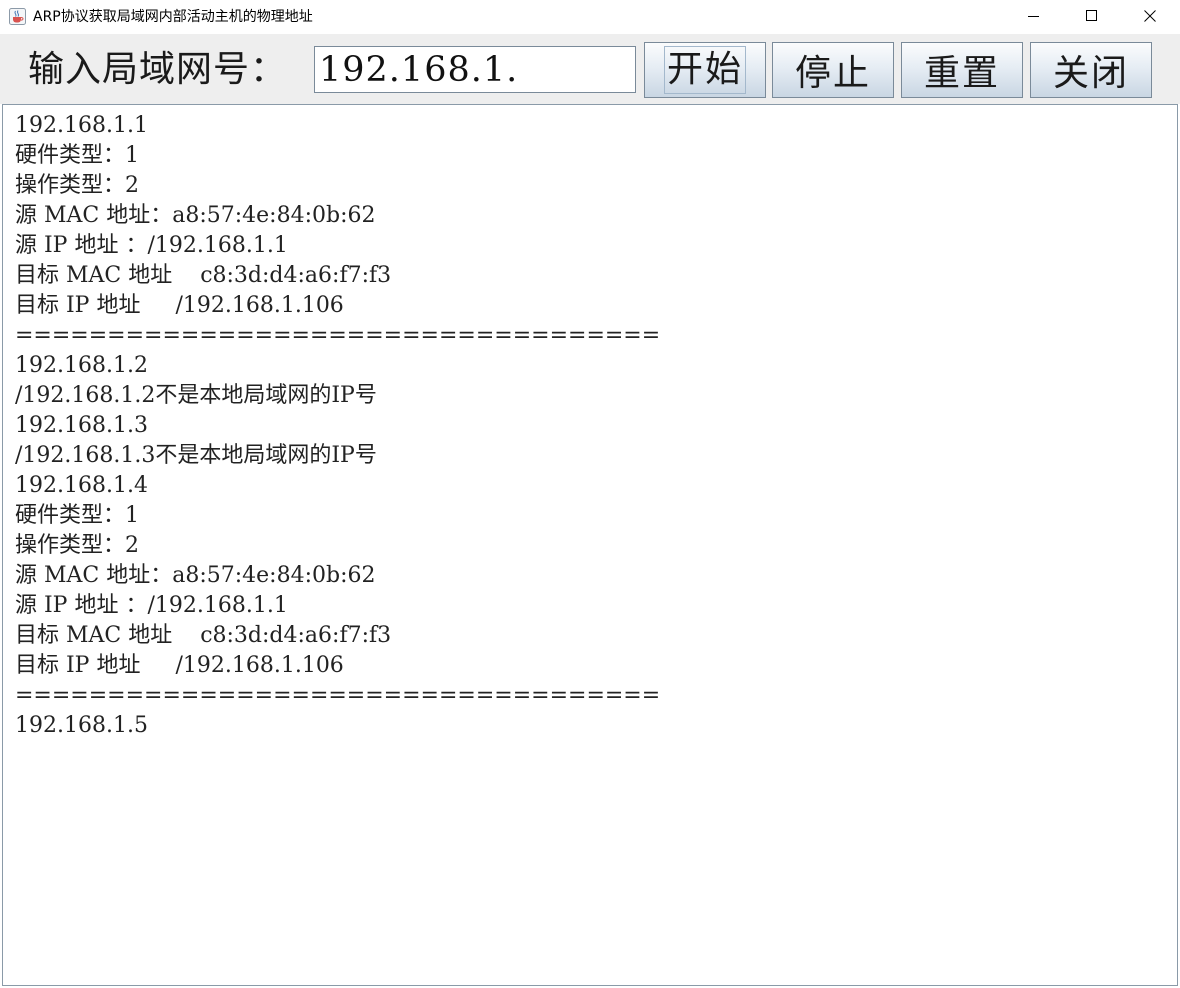 This screenshot has height=988, width=1180. I want to click on network-input, so click(475, 69).